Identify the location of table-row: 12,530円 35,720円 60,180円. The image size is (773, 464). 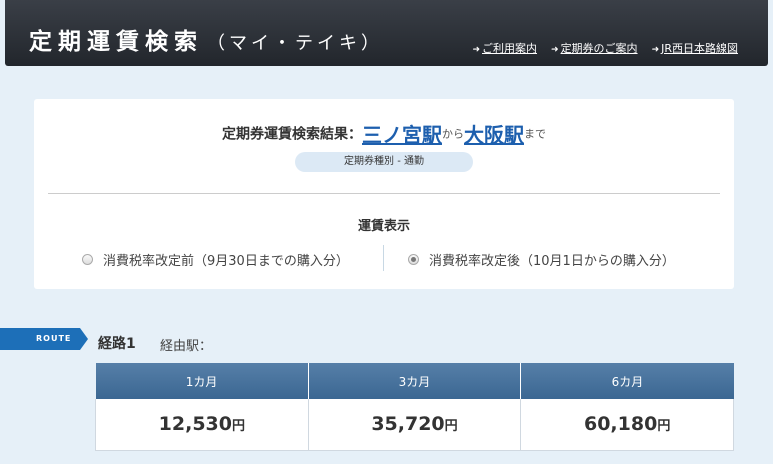
(414, 425).